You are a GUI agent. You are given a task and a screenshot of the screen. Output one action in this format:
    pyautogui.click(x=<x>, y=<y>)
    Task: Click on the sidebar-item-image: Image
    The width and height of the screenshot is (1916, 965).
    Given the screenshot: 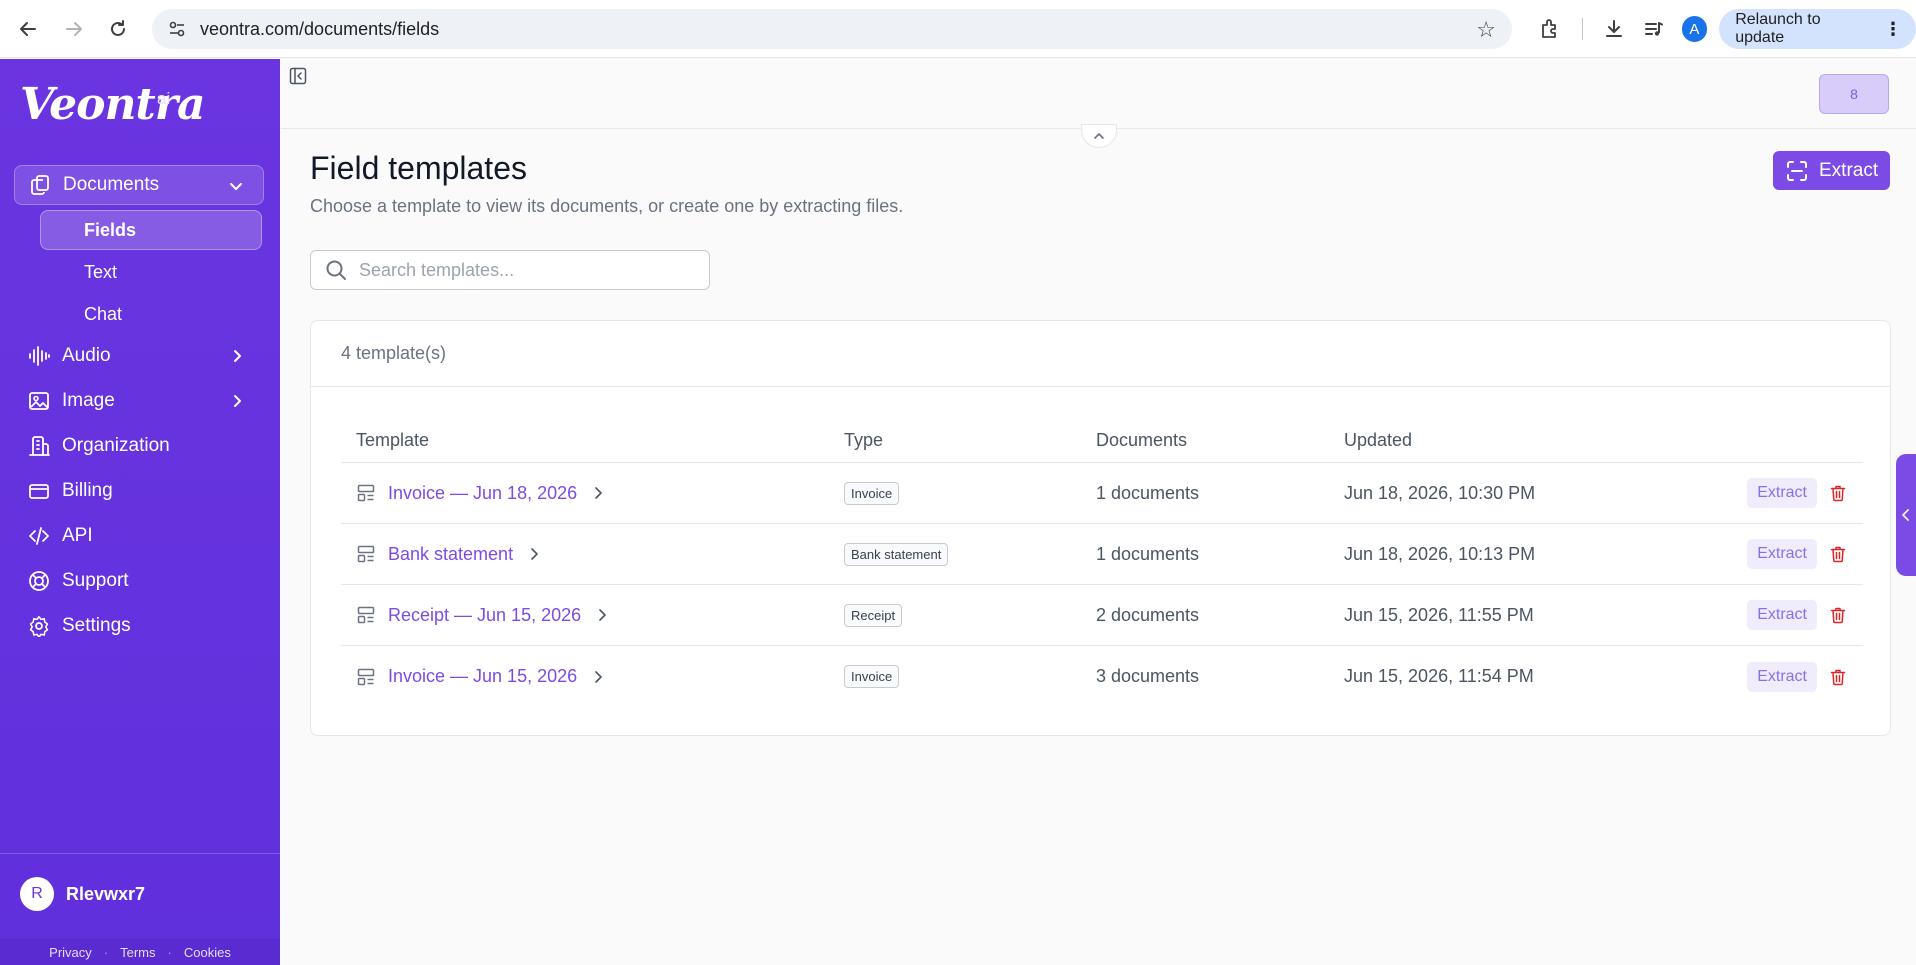 What is the action you would take?
    pyautogui.click(x=139, y=401)
    